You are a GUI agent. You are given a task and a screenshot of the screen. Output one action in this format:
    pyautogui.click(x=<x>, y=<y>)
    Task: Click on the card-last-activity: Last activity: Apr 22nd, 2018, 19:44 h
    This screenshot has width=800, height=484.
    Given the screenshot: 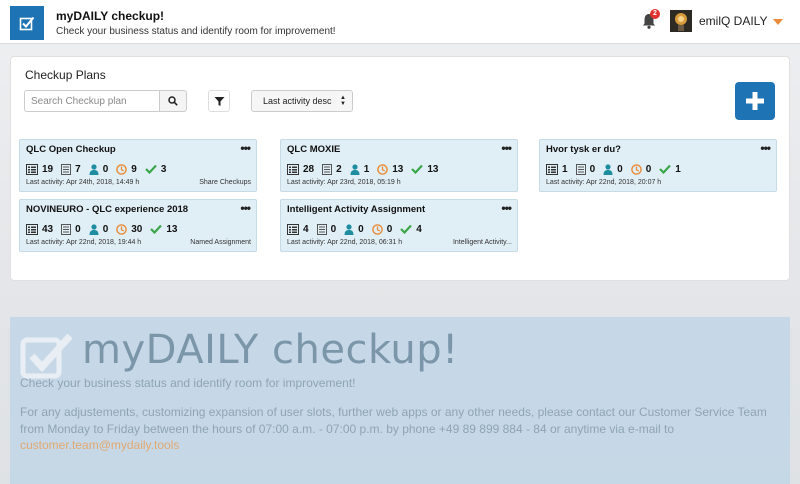 What is the action you would take?
    pyautogui.click(x=84, y=242)
    